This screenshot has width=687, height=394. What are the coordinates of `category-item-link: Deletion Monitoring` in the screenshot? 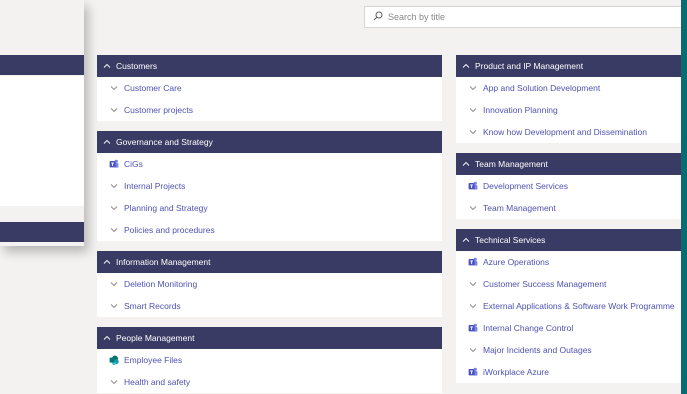 It's located at (269, 284).